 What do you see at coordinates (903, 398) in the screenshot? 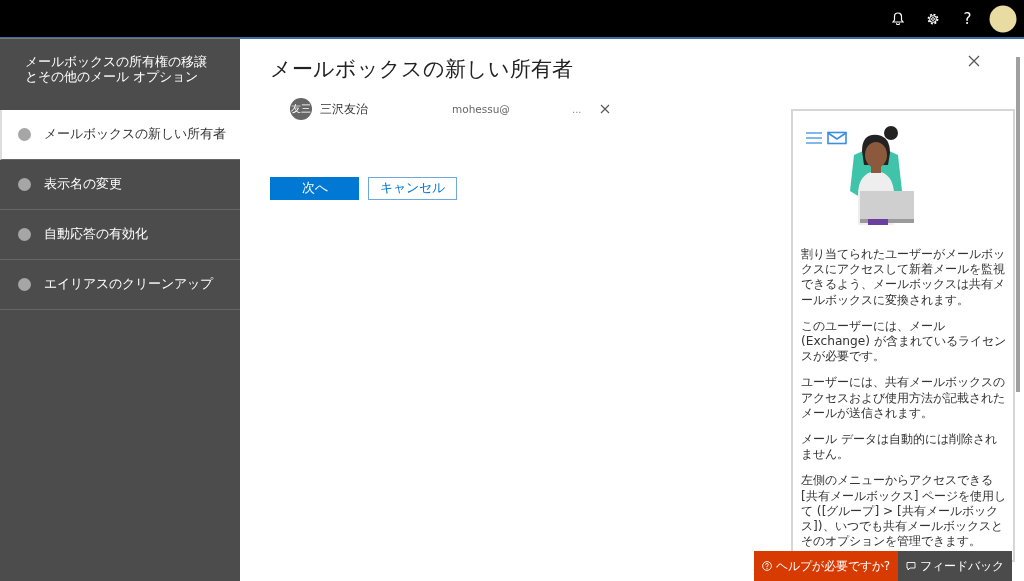
I see `help-paragraph: ユーザーには、共有メールボックスのアクセスおよび使用方法が記載されたメールが送信されます。` at bounding box center [903, 398].